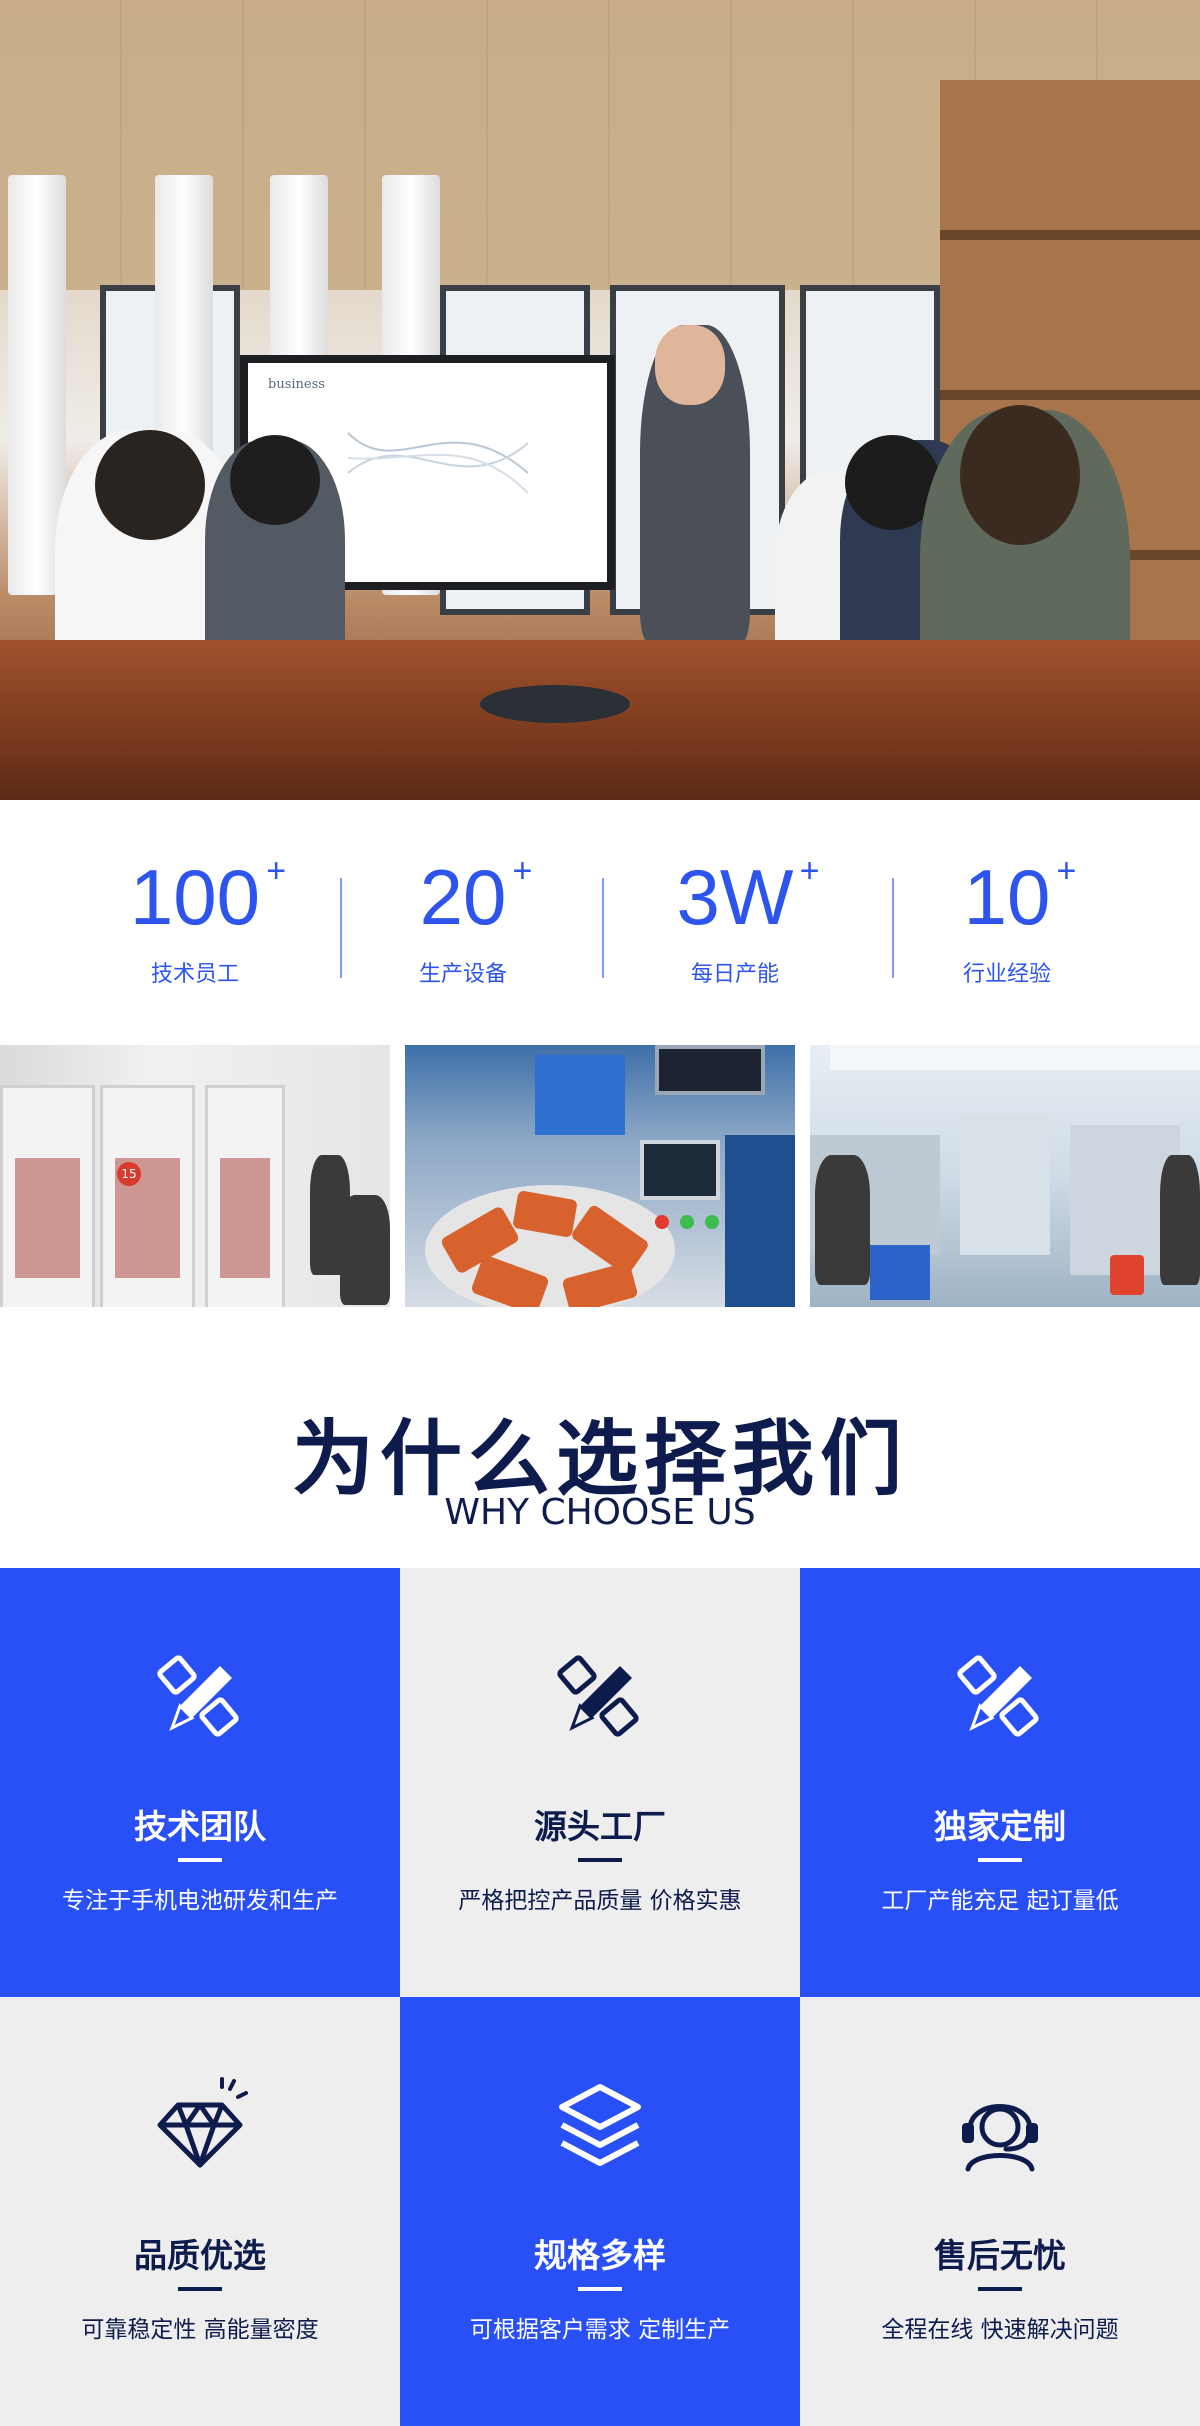 The height and width of the screenshot is (2426, 1200). I want to click on factory-photo-aging-cabinets: 15, so click(195, 1176).